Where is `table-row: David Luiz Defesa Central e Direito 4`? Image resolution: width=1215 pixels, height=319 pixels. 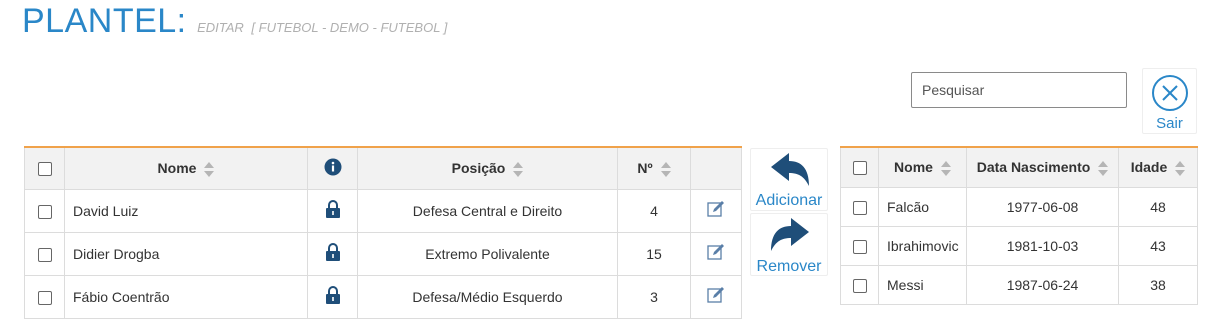
table-row: David Luiz Defesa Central e Direito 4 is located at coordinates (383, 210).